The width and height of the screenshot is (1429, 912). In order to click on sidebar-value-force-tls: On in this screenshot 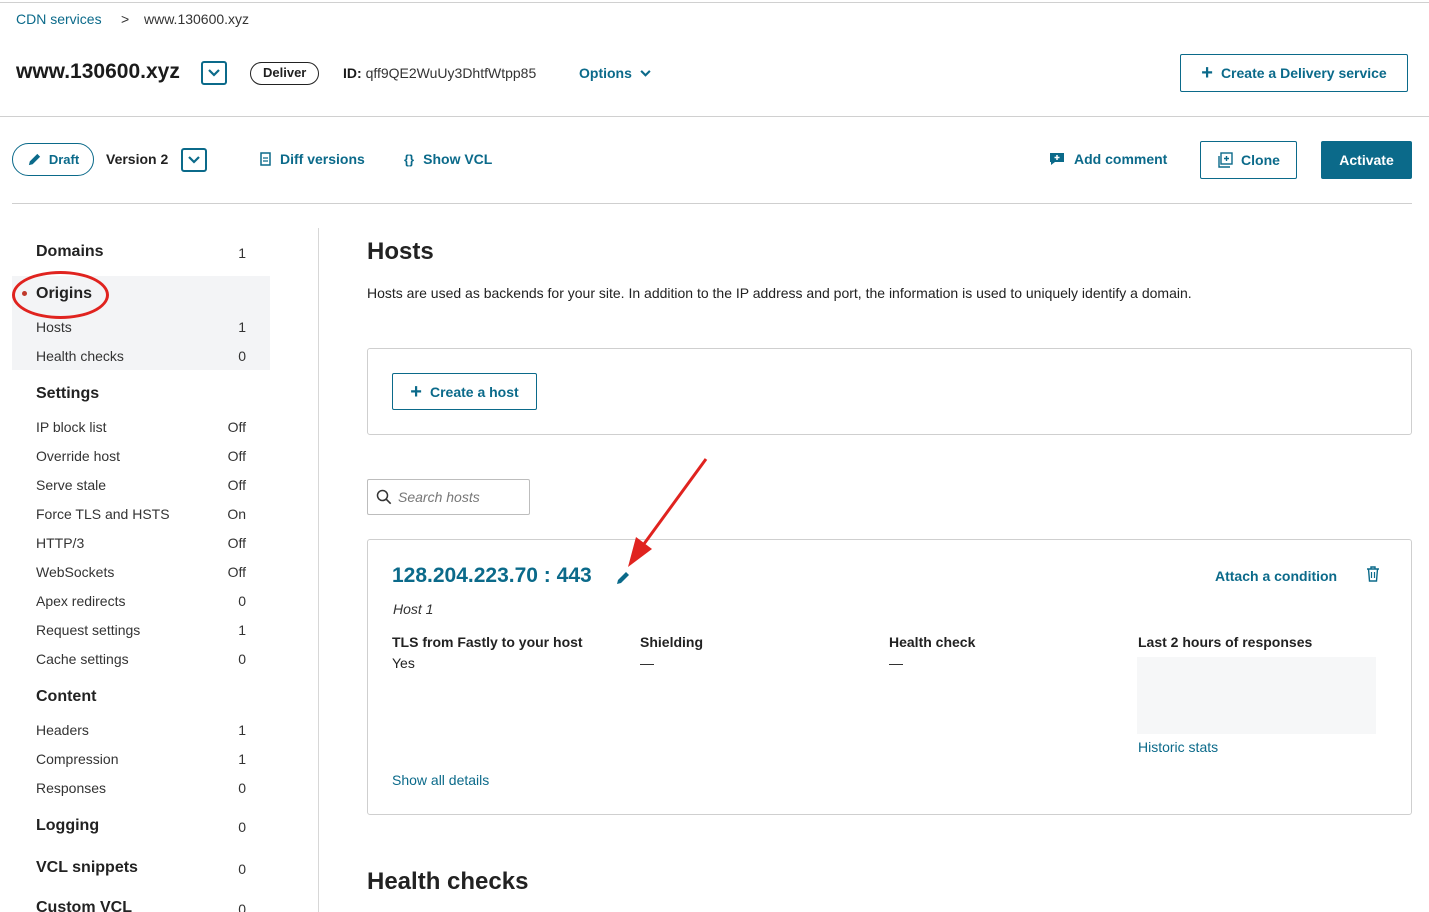, I will do `click(236, 514)`.